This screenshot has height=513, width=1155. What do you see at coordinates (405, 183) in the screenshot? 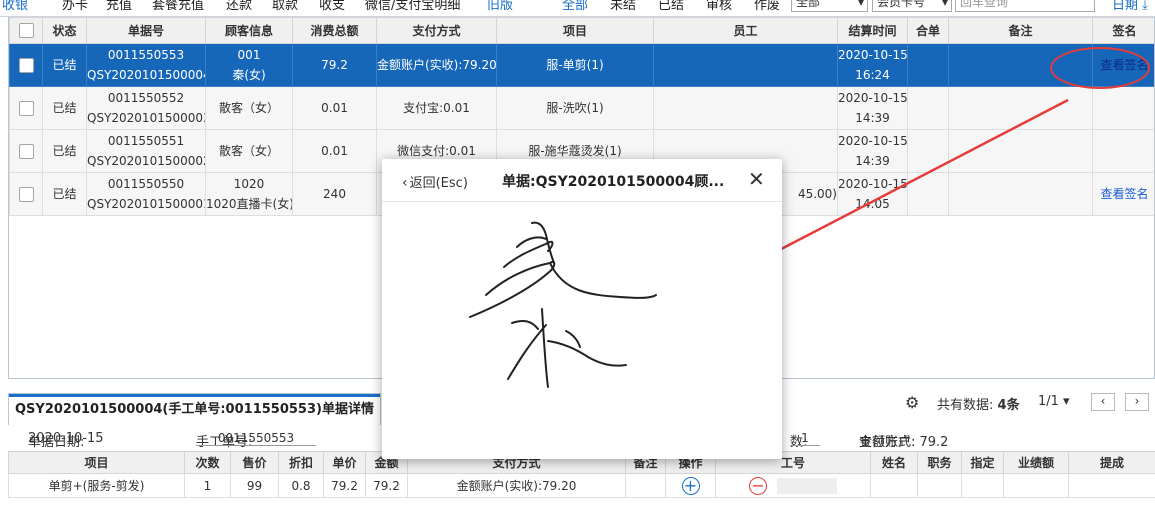
I see `chevron-left-icon: ‹` at bounding box center [405, 183].